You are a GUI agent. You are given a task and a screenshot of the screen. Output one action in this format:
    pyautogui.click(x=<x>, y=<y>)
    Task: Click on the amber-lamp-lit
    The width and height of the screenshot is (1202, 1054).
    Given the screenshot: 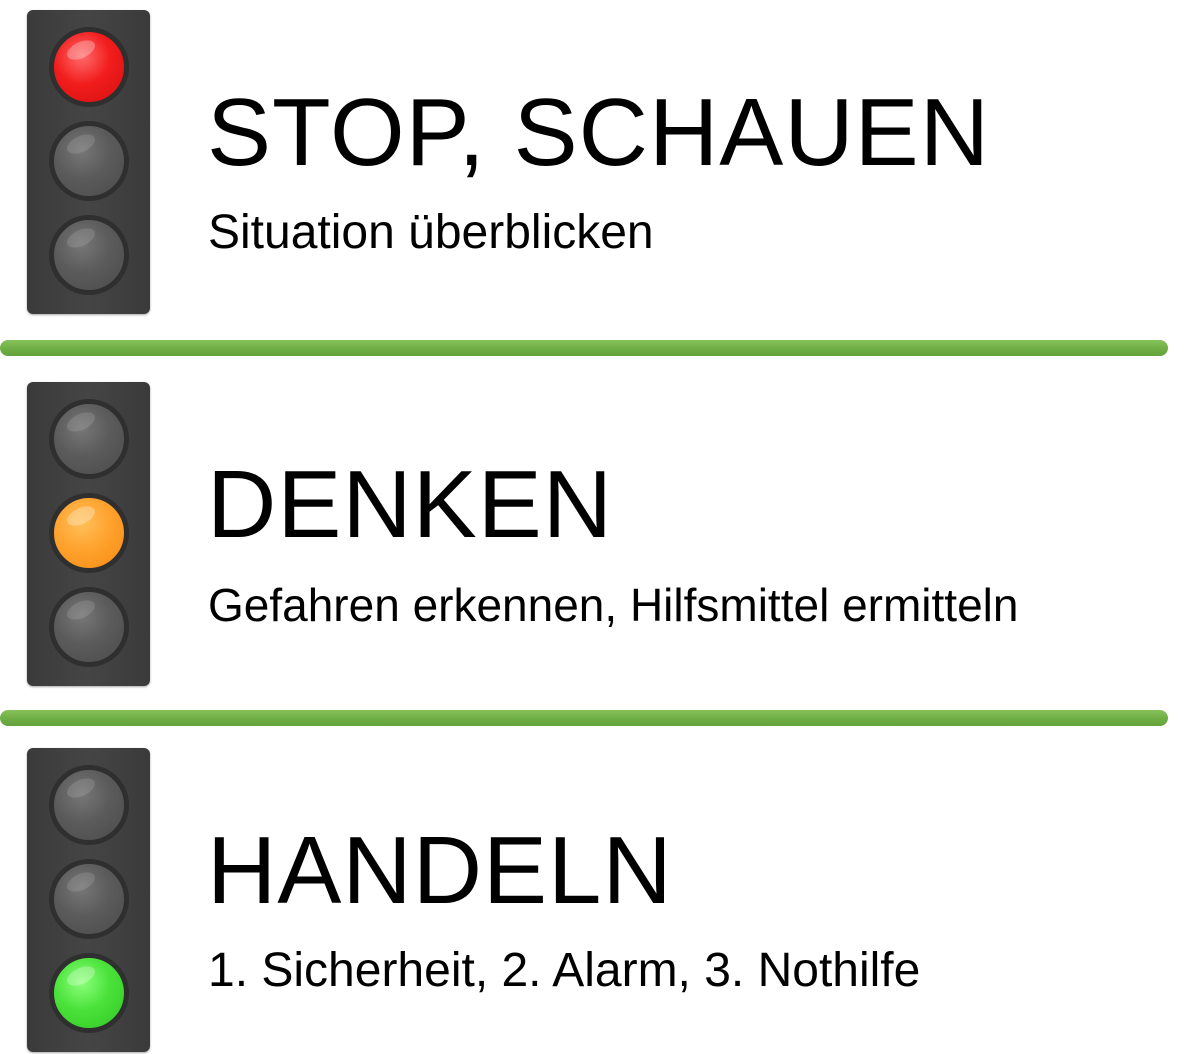 What is the action you would take?
    pyautogui.click(x=89, y=533)
    